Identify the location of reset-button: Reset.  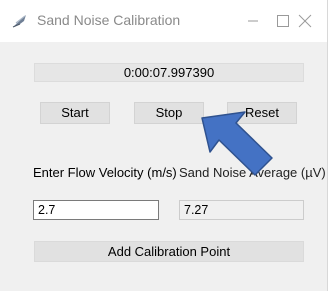
(262, 113).